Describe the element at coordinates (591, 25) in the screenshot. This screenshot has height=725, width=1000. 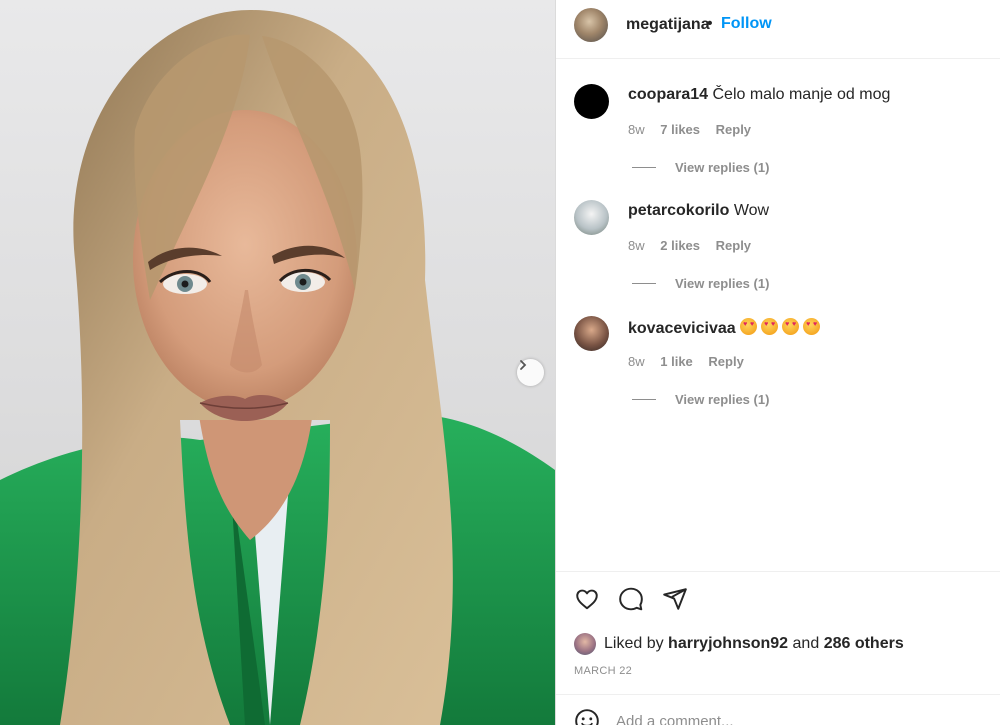
I see `author-avatar` at that location.